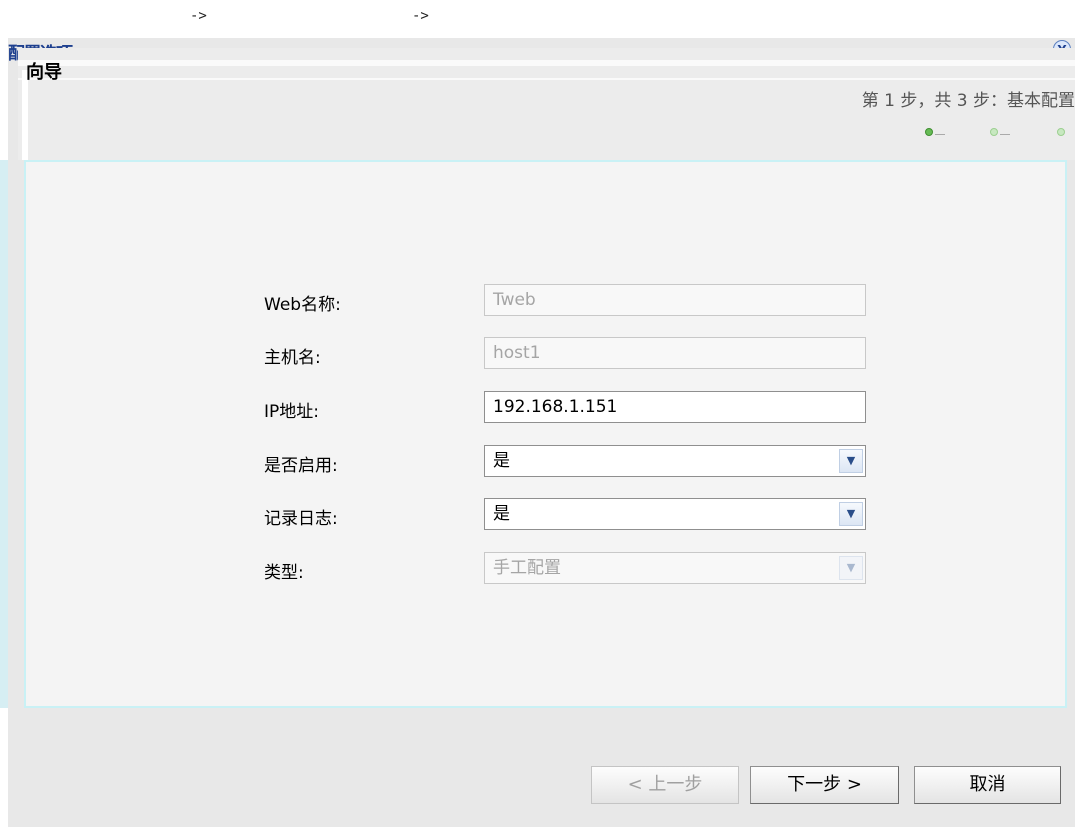  Describe the element at coordinates (968, 101) in the screenshot. I see `step-indicator-text: 第 1 步，共 3 步：基本配置` at that location.